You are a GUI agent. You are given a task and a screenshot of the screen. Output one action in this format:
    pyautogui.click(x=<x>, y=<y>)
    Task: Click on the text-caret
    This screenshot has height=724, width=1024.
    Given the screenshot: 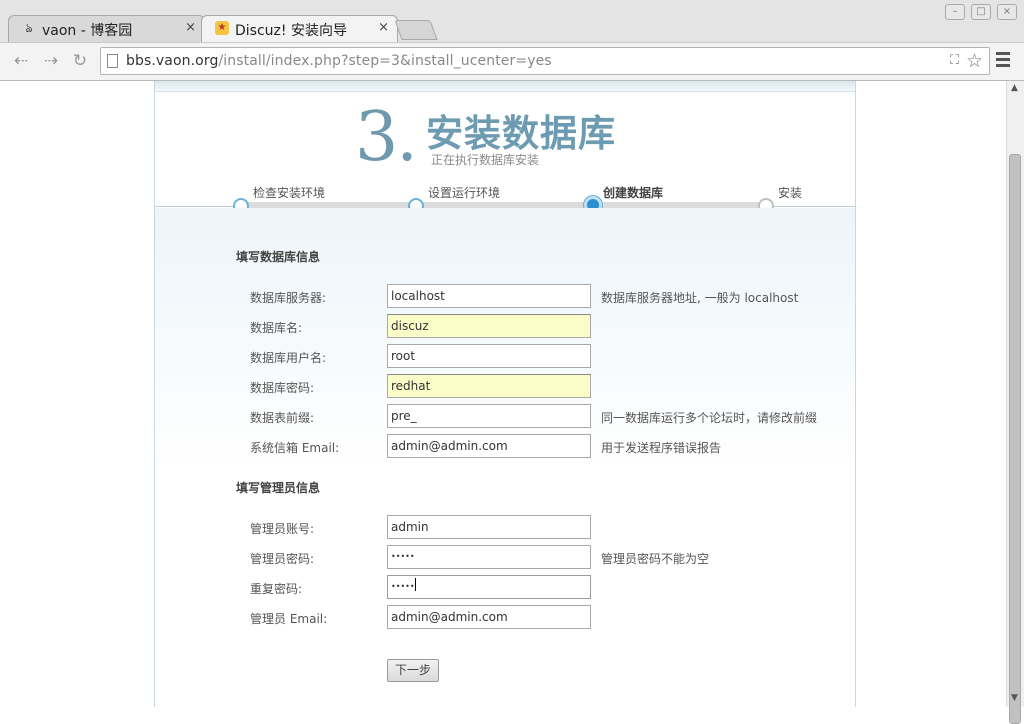 What is the action you would take?
    pyautogui.click(x=415, y=584)
    